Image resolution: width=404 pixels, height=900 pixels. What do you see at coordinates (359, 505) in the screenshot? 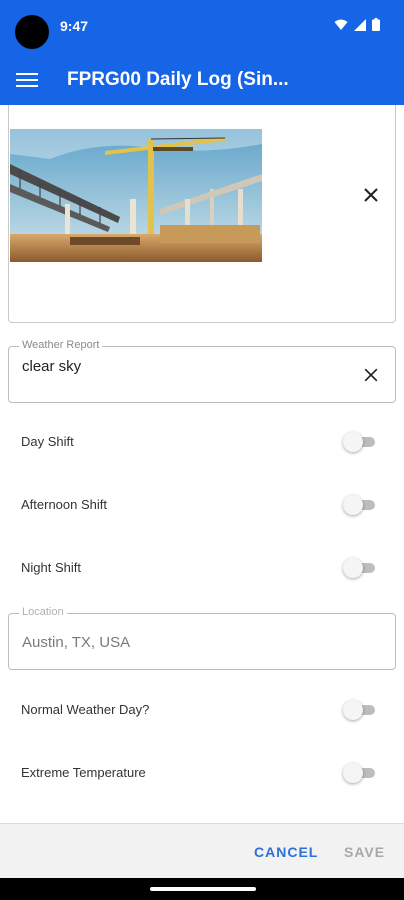
I see `afternoon-shift-toggle` at bounding box center [359, 505].